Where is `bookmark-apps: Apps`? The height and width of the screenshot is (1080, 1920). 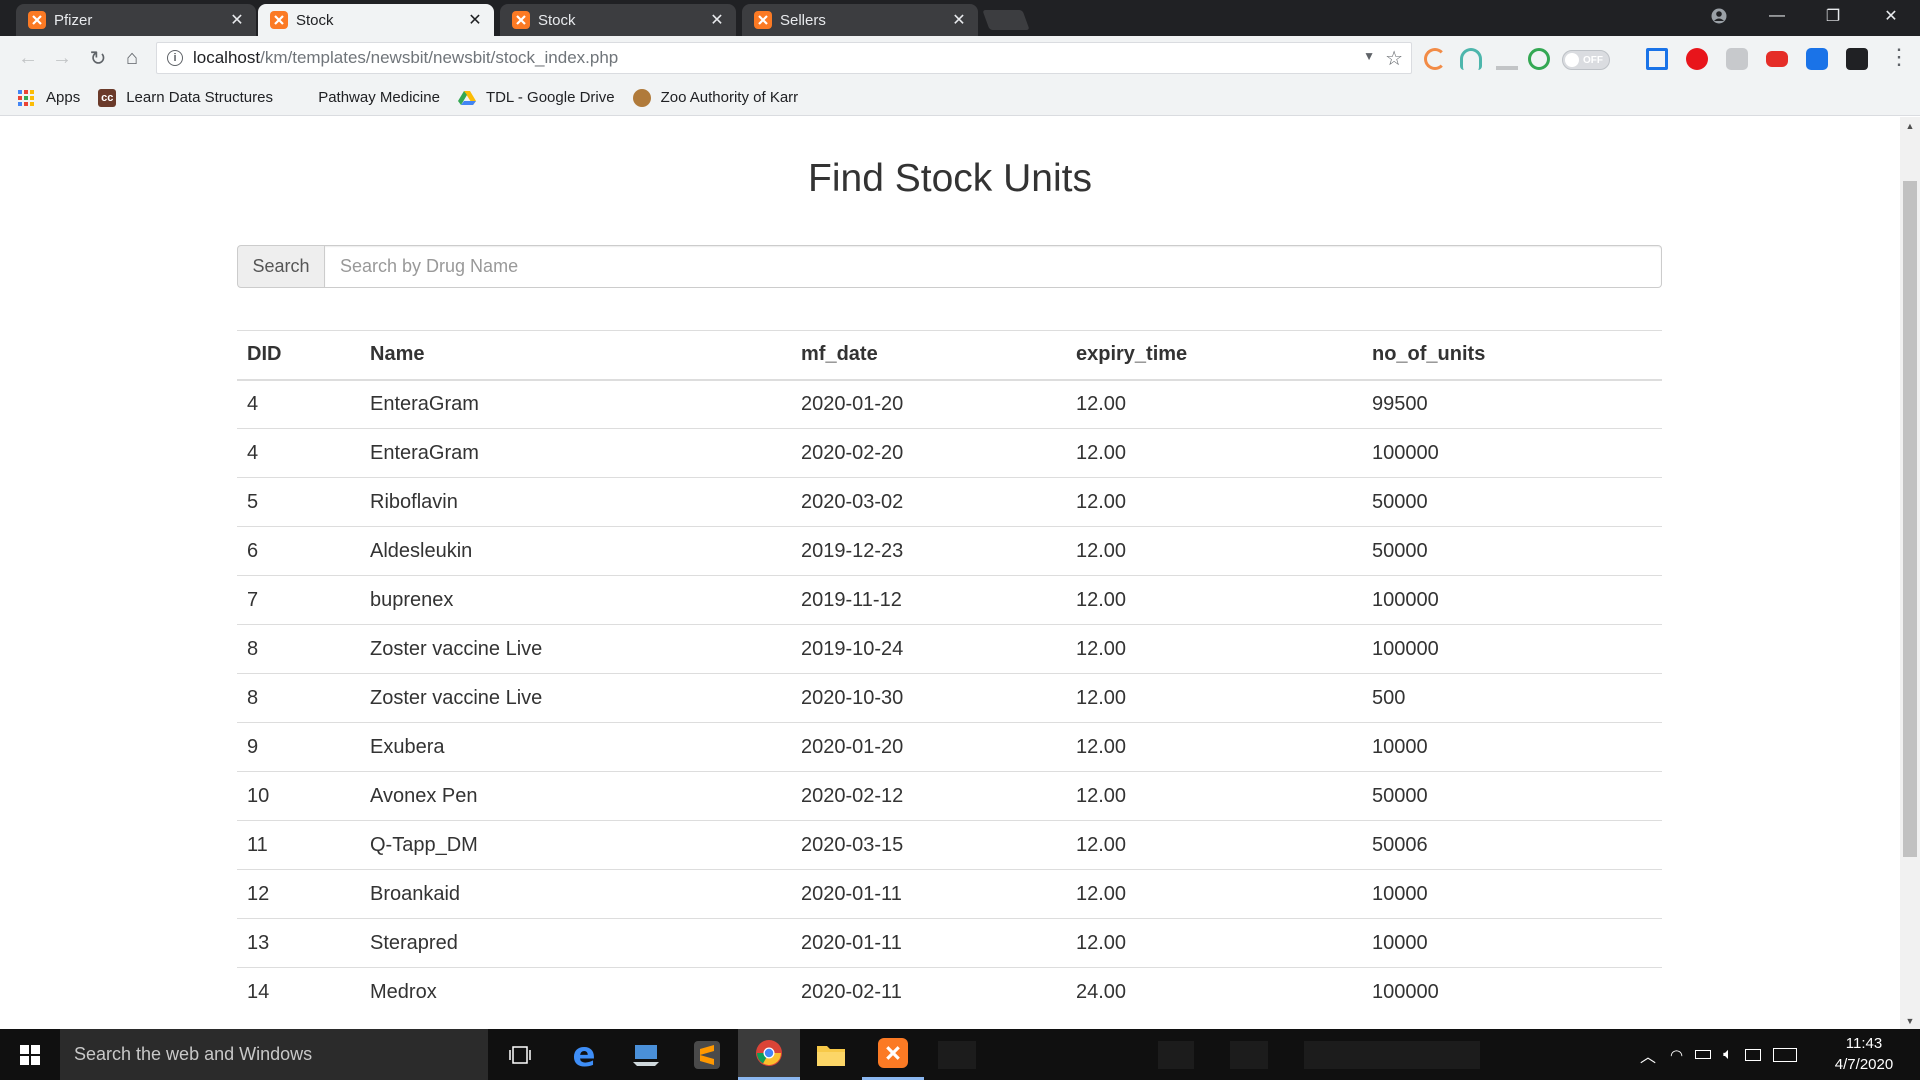 bookmark-apps: Apps is located at coordinates (49, 97).